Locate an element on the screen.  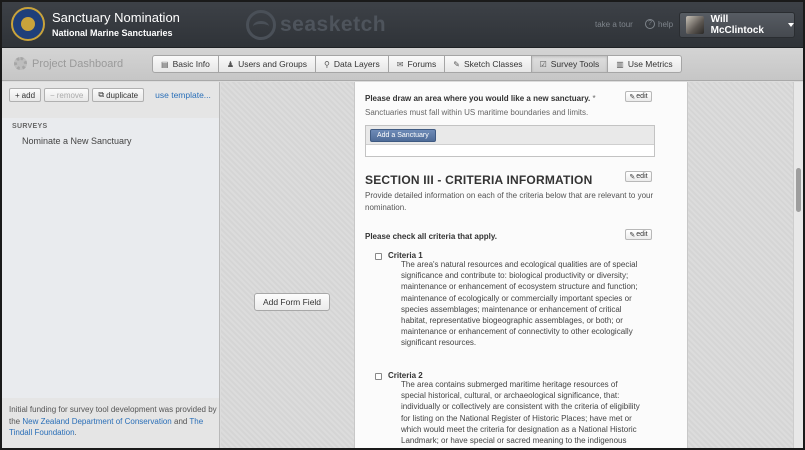
chat-icon: ✉ is located at coordinates (400, 64).